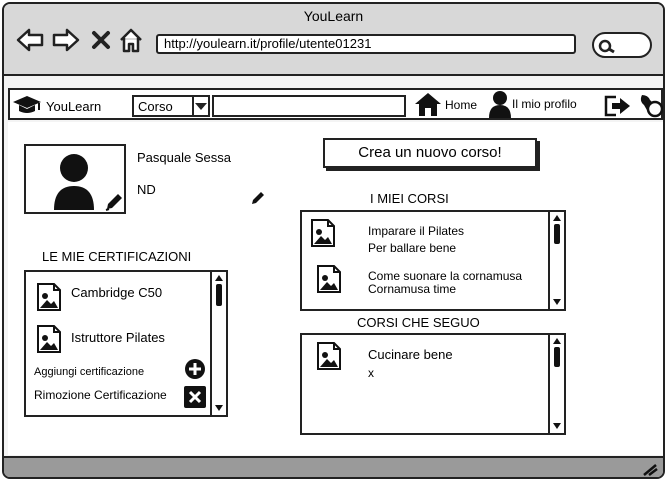 The height and width of the screenshot is (481, 667). Describe the element at coordinates (500, 106) in the screenshot. I see `user-icon` at that location.